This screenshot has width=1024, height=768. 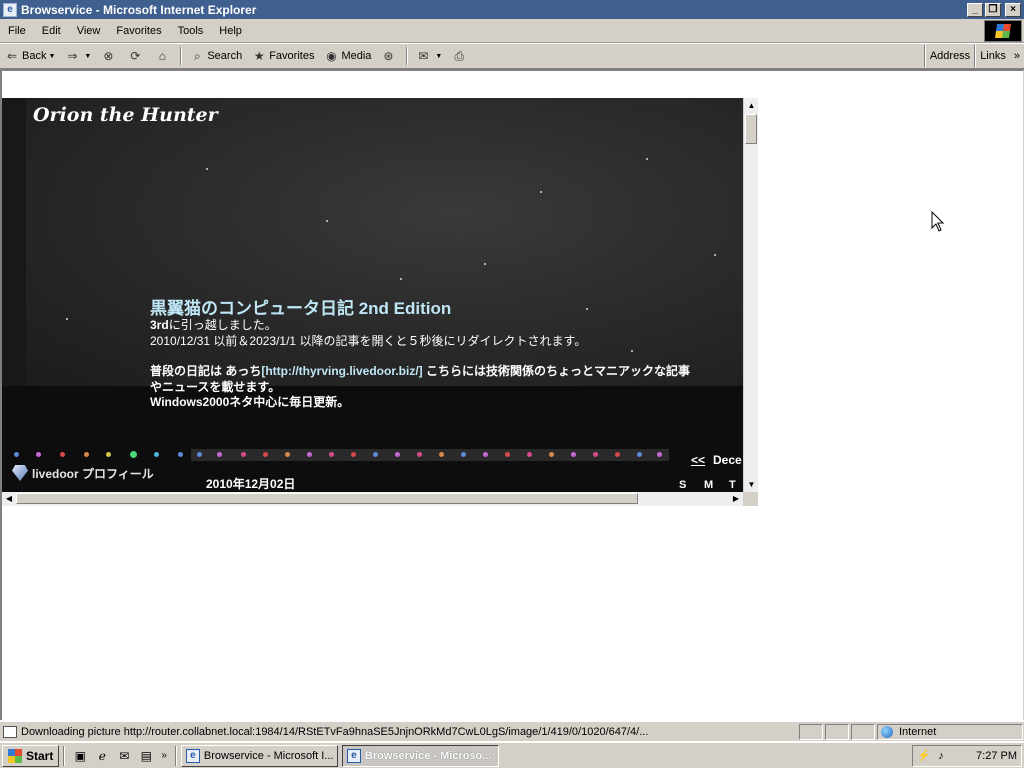 I want to click on refresh-button: ⟳, so click(x=136, y=56).